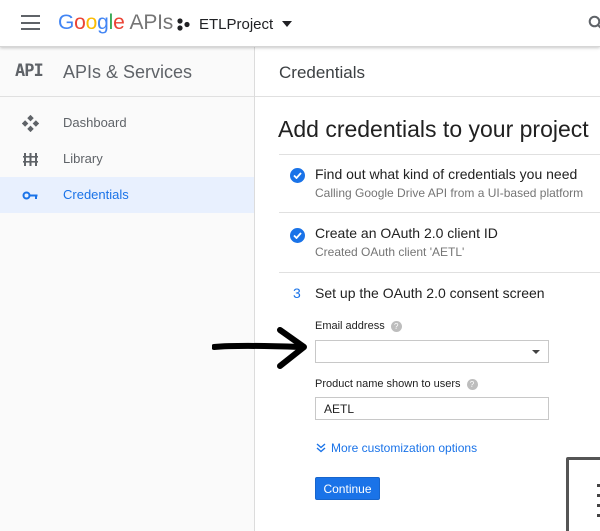 This screenshot has height=531, width=600. Describe the element at coordinates (259, 348) in the screenshot. I see `annotation-arrow` at that location.